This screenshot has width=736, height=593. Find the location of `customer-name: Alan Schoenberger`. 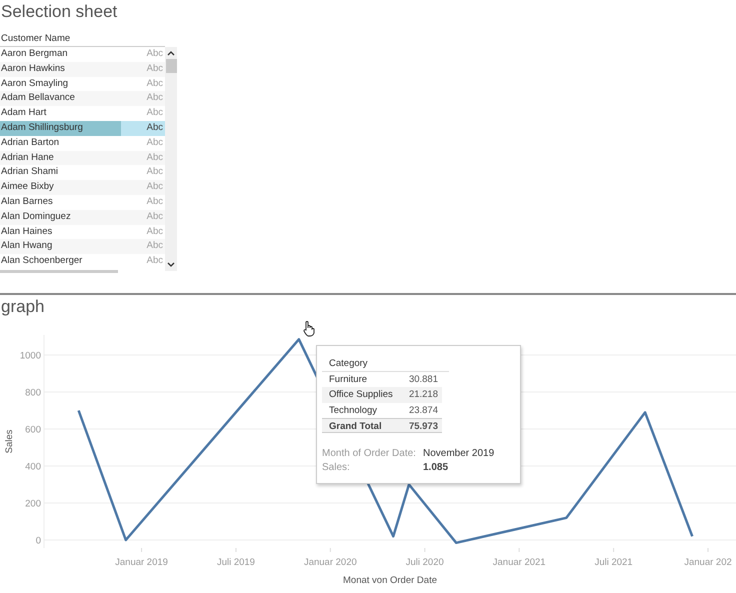

customer-name: Alan Schoenberger is located at coordinates (42, 261).